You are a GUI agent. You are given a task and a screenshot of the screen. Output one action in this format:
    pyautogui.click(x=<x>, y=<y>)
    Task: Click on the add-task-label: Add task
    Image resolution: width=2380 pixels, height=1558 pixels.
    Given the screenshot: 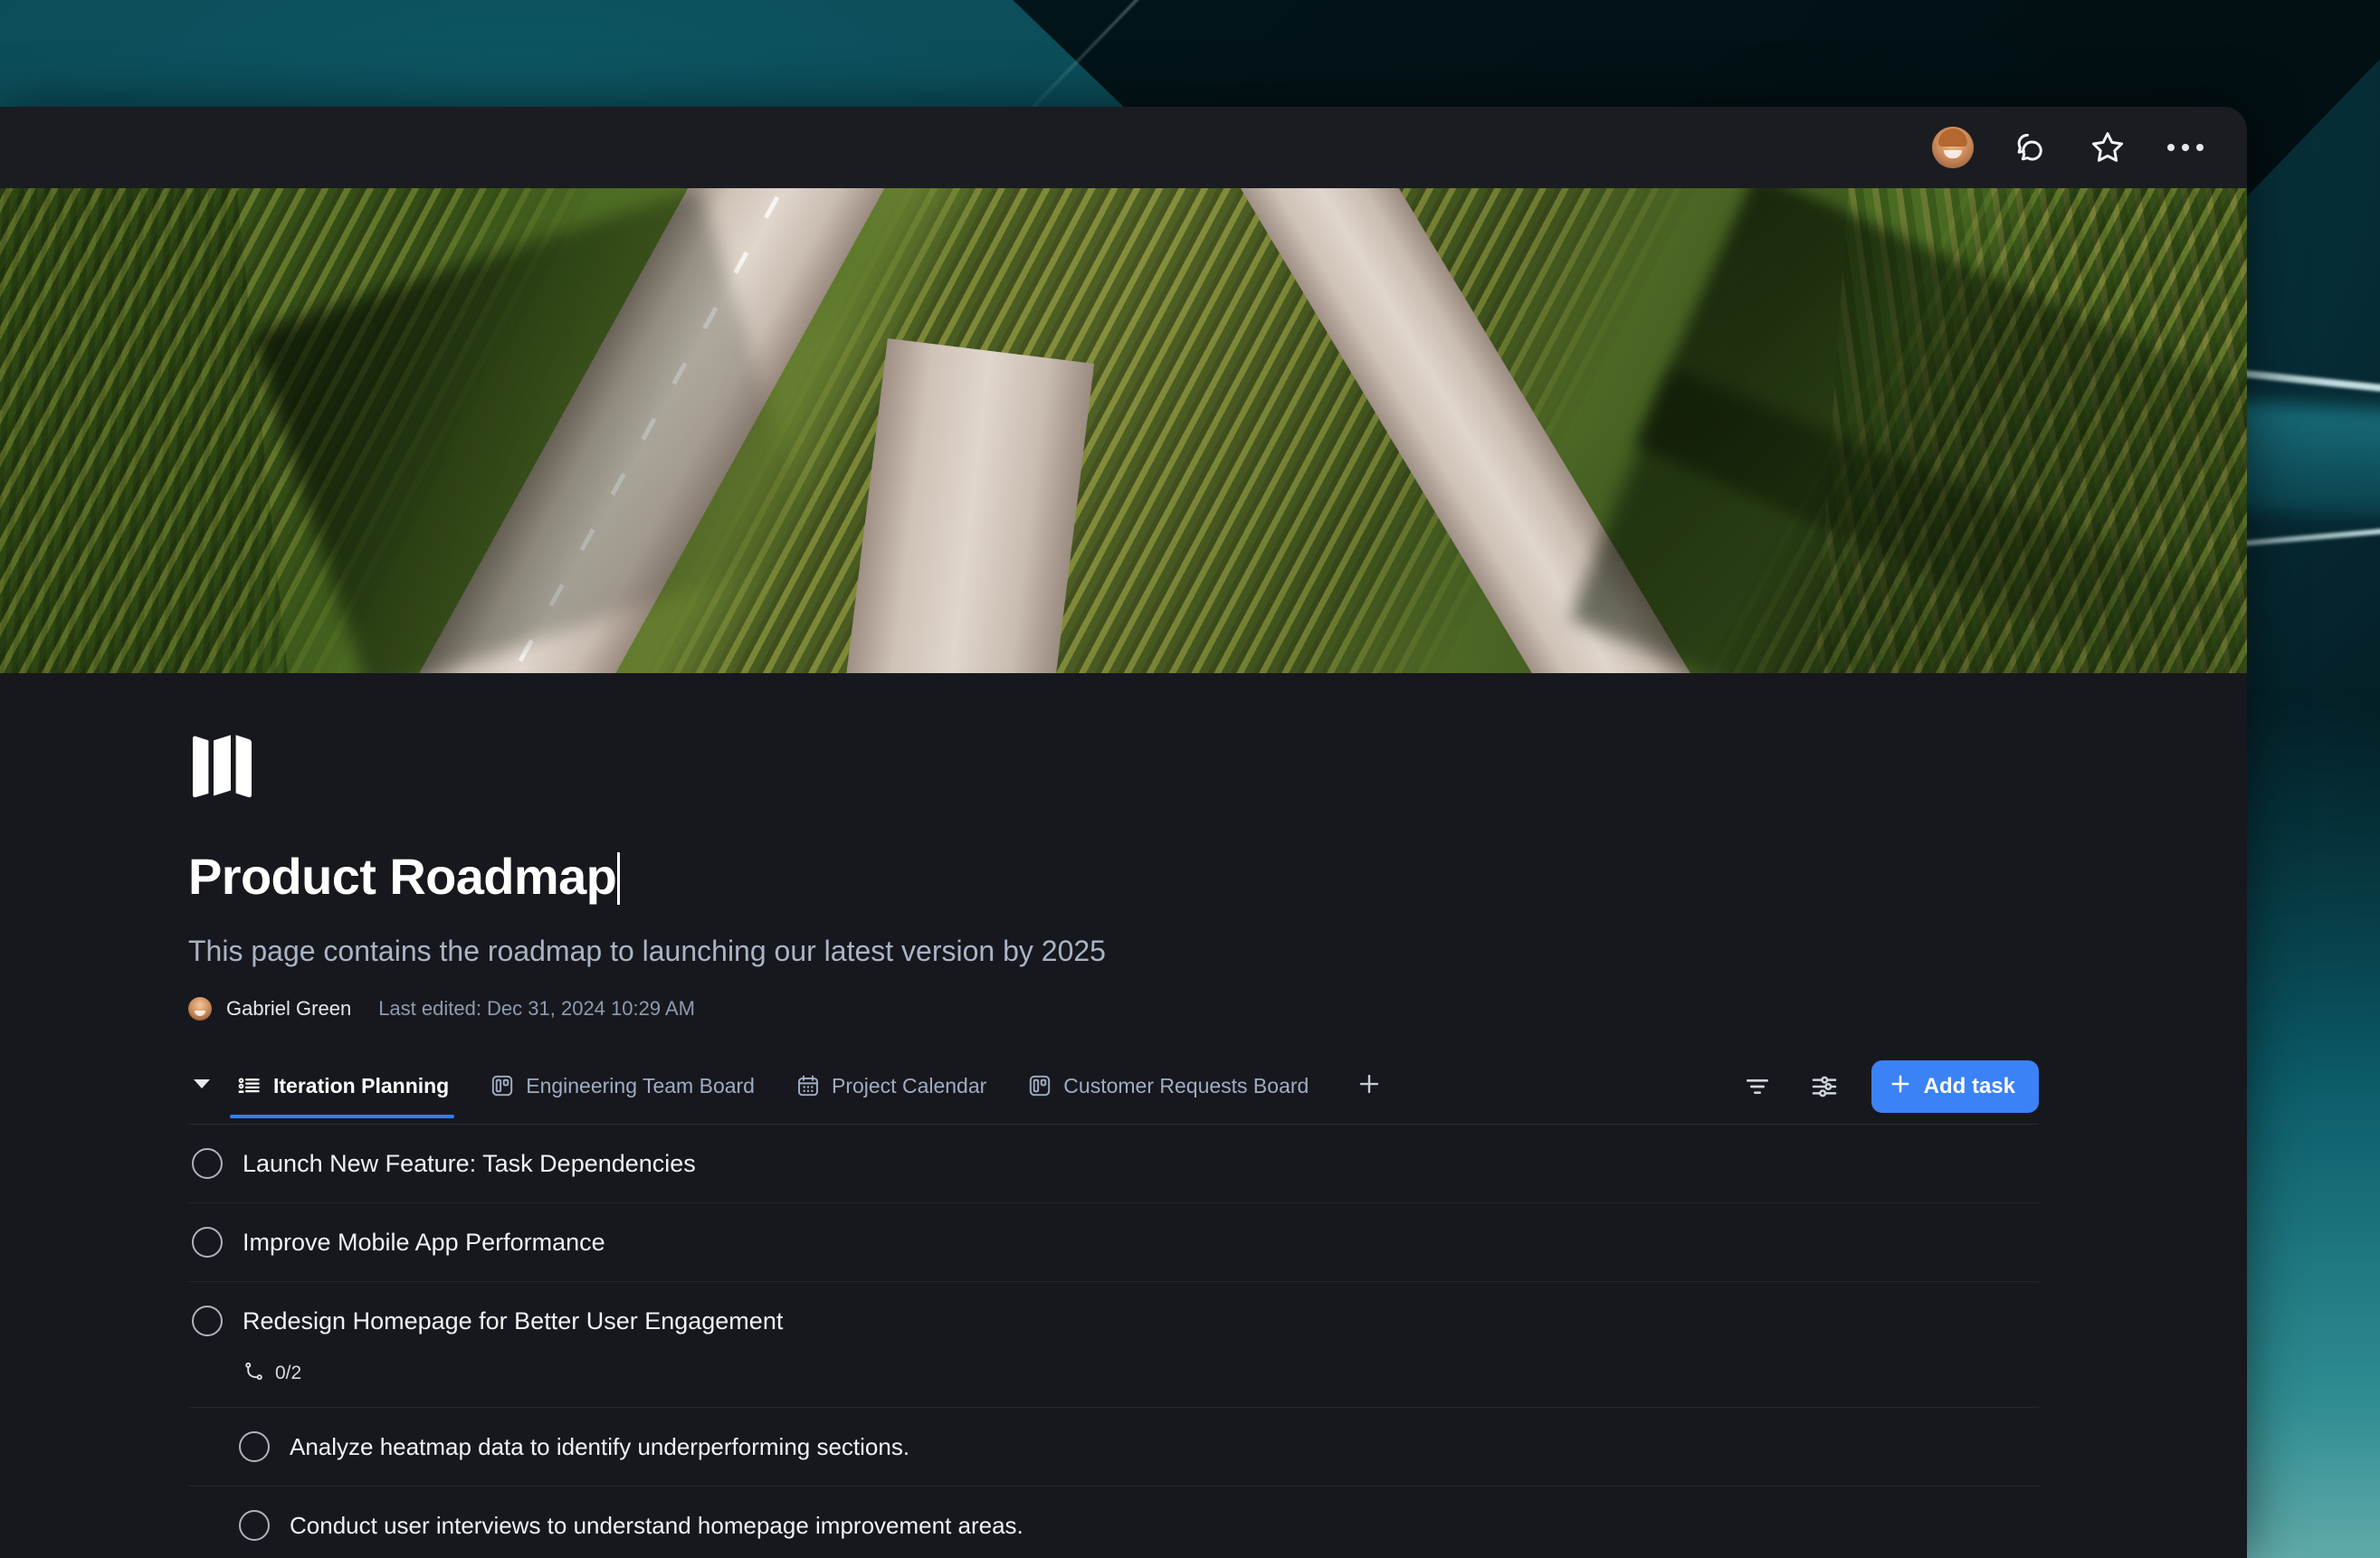 What is the action you would take?
    pyautogui.click(x=1969, y=1086)
    